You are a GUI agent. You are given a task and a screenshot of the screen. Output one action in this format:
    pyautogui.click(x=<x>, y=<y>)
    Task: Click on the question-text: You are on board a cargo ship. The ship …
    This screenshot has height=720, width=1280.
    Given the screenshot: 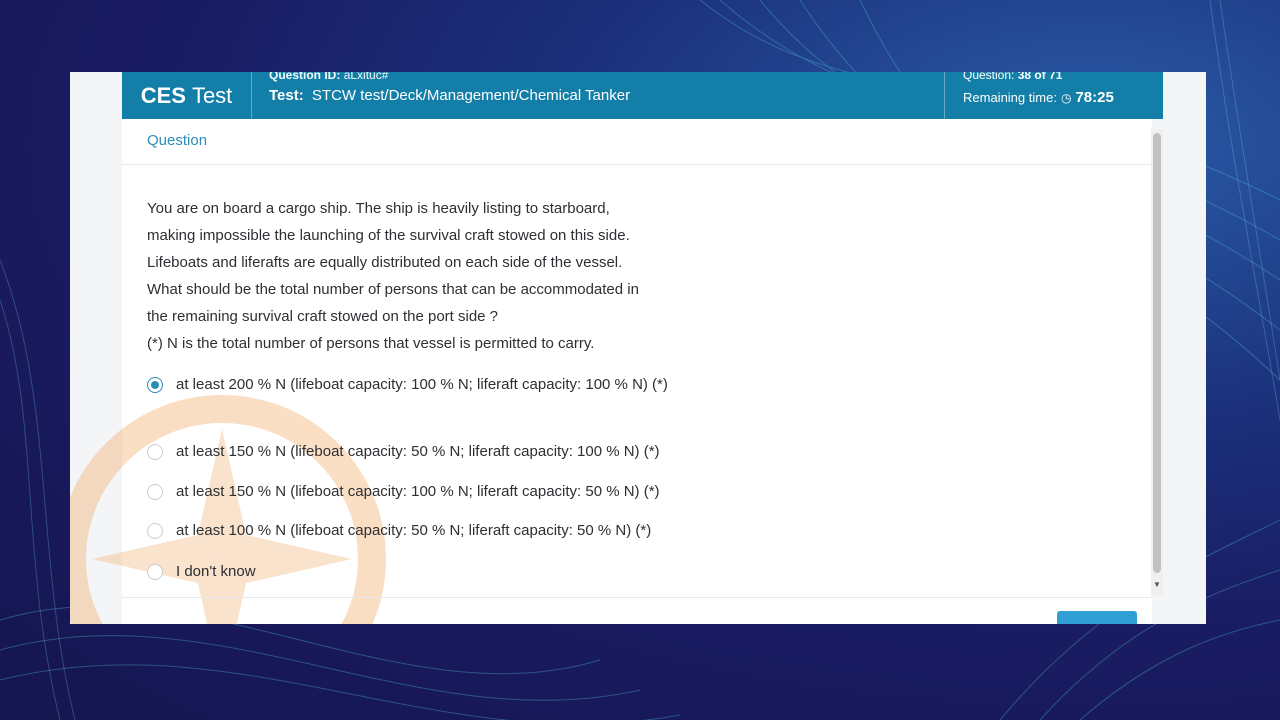 What is the action you would take?
    pyautogui.click(x=393, y=276)
    